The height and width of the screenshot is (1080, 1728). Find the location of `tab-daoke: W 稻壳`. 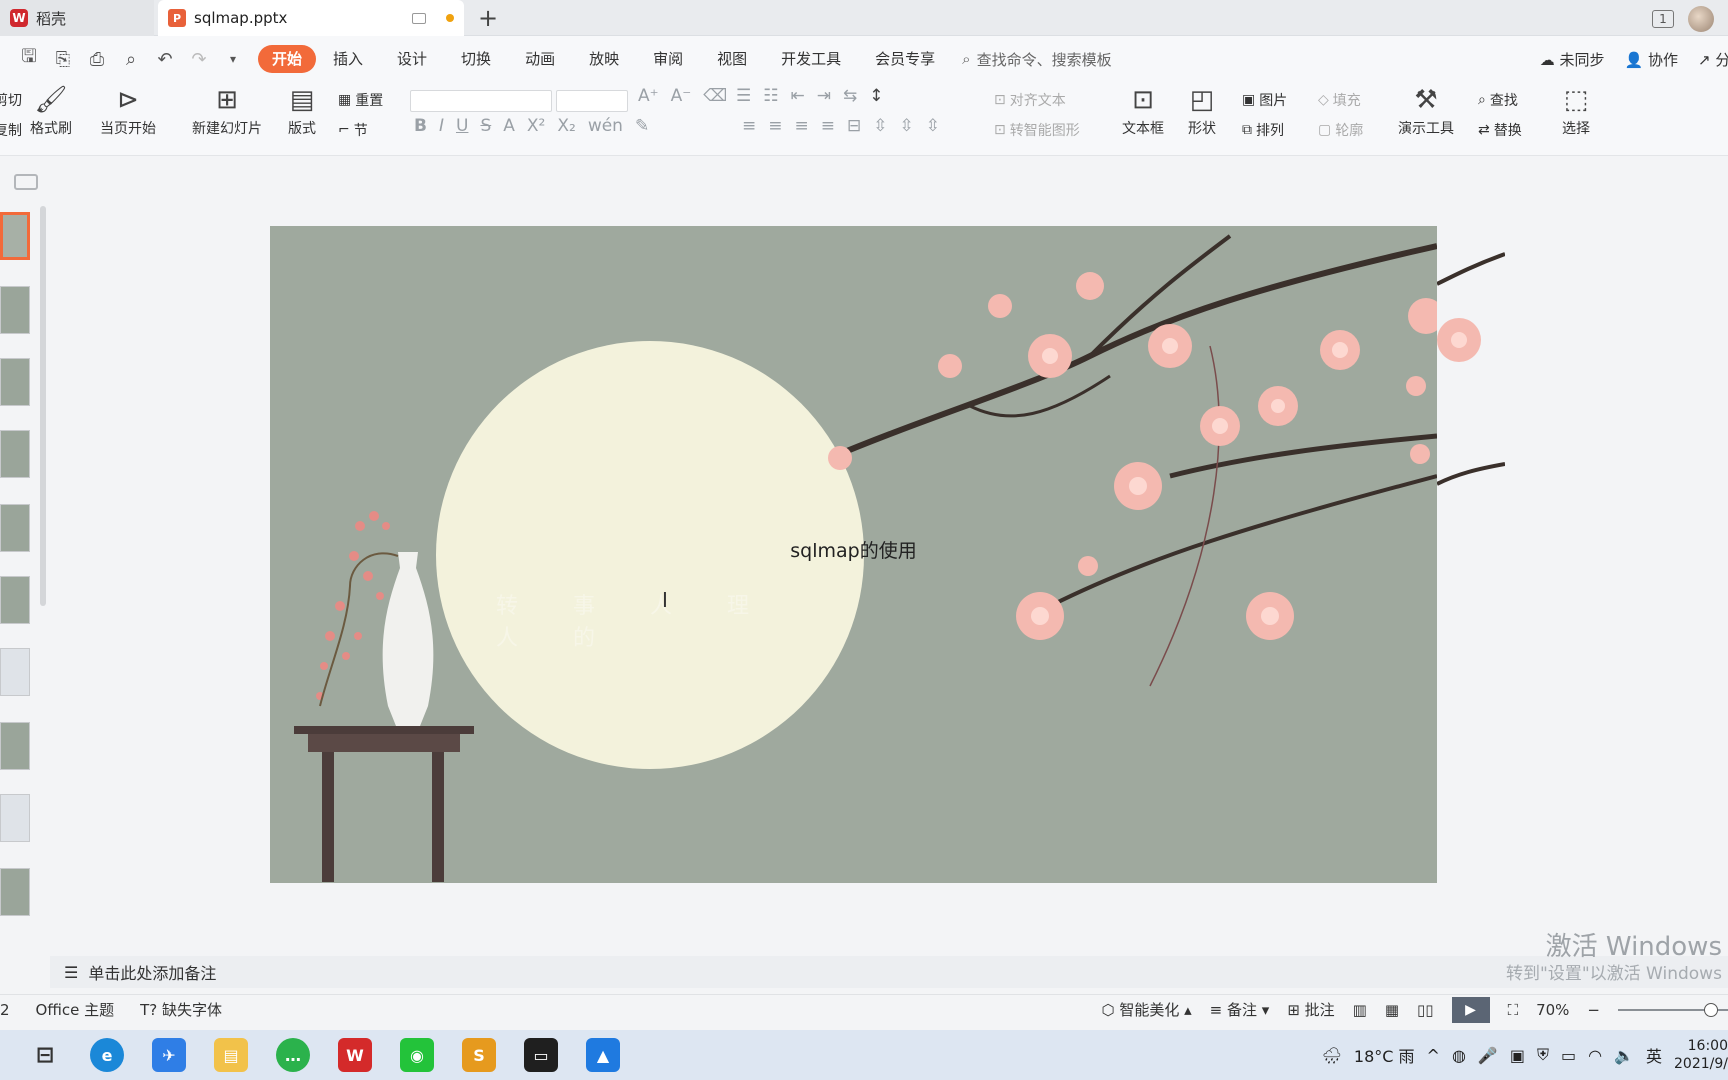

tab-daoke: W 稻壳 is located at coordinates (77, 18).